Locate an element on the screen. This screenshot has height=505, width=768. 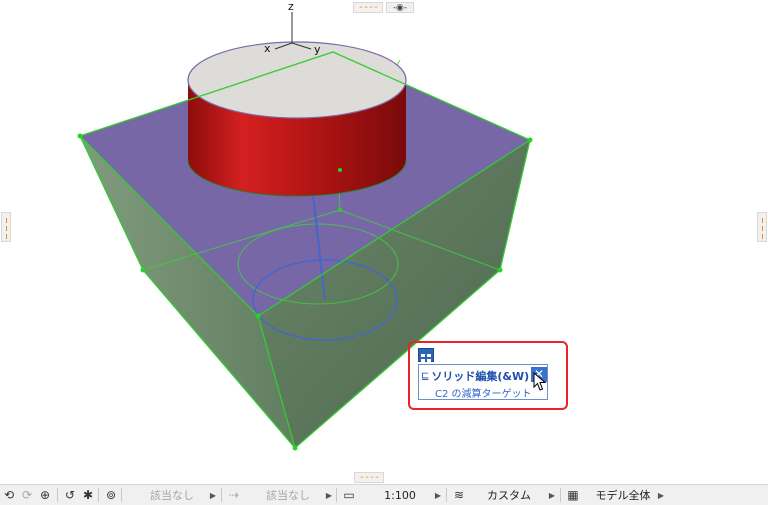
model-view-value: モデル全体 is located at coordinates (623, 495).